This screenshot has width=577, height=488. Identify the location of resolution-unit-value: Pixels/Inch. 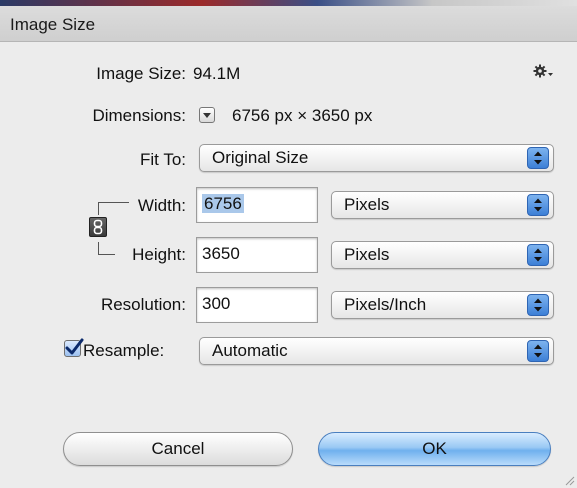
(385, 304).